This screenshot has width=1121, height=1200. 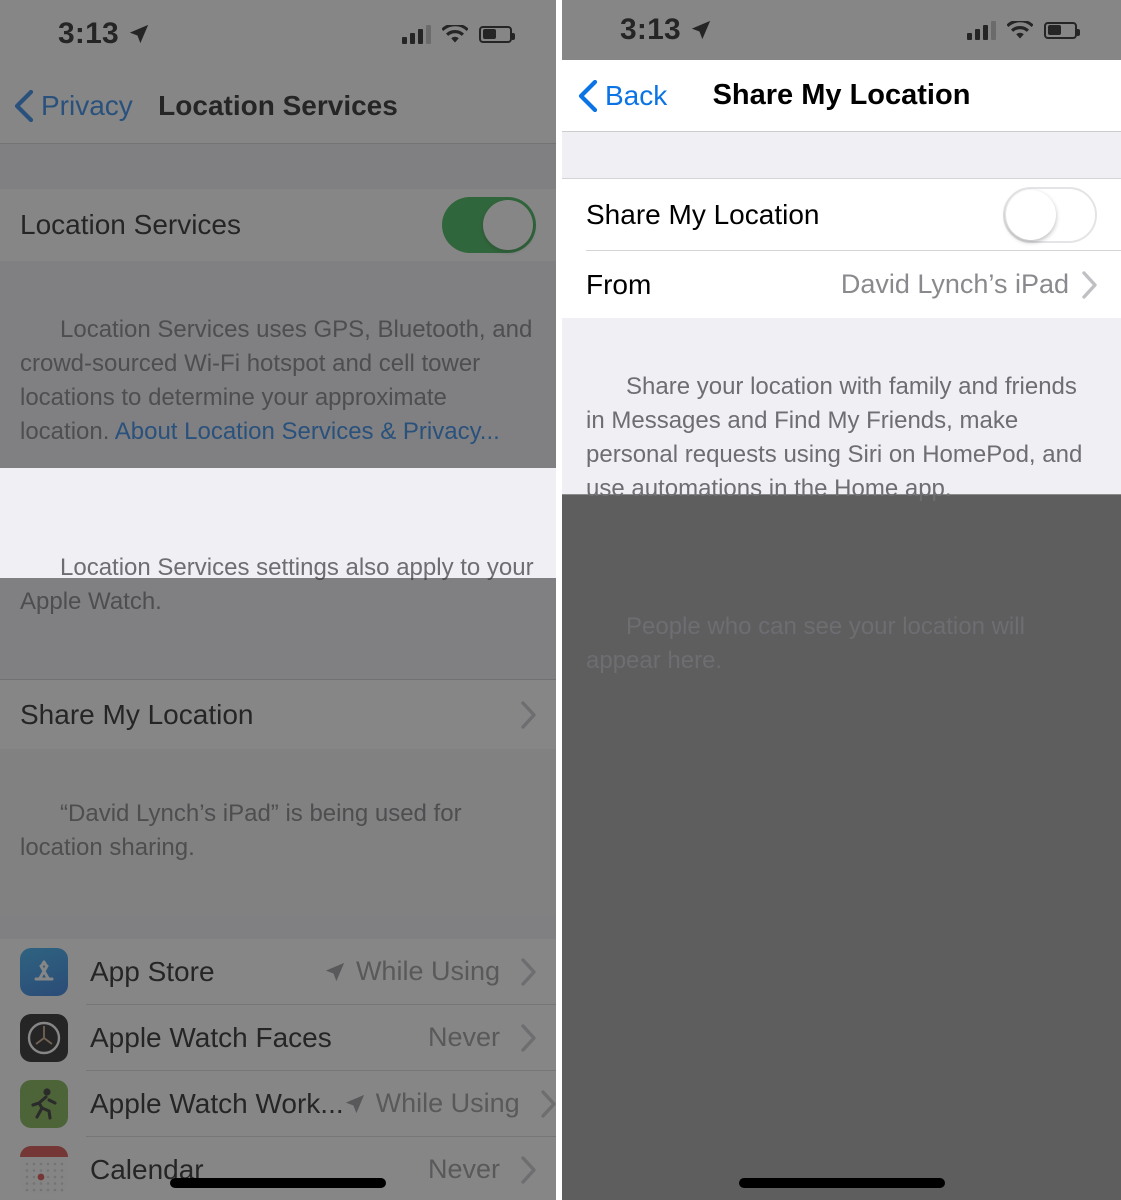 I want to click on from-label: From, so click(x=619, y=284).